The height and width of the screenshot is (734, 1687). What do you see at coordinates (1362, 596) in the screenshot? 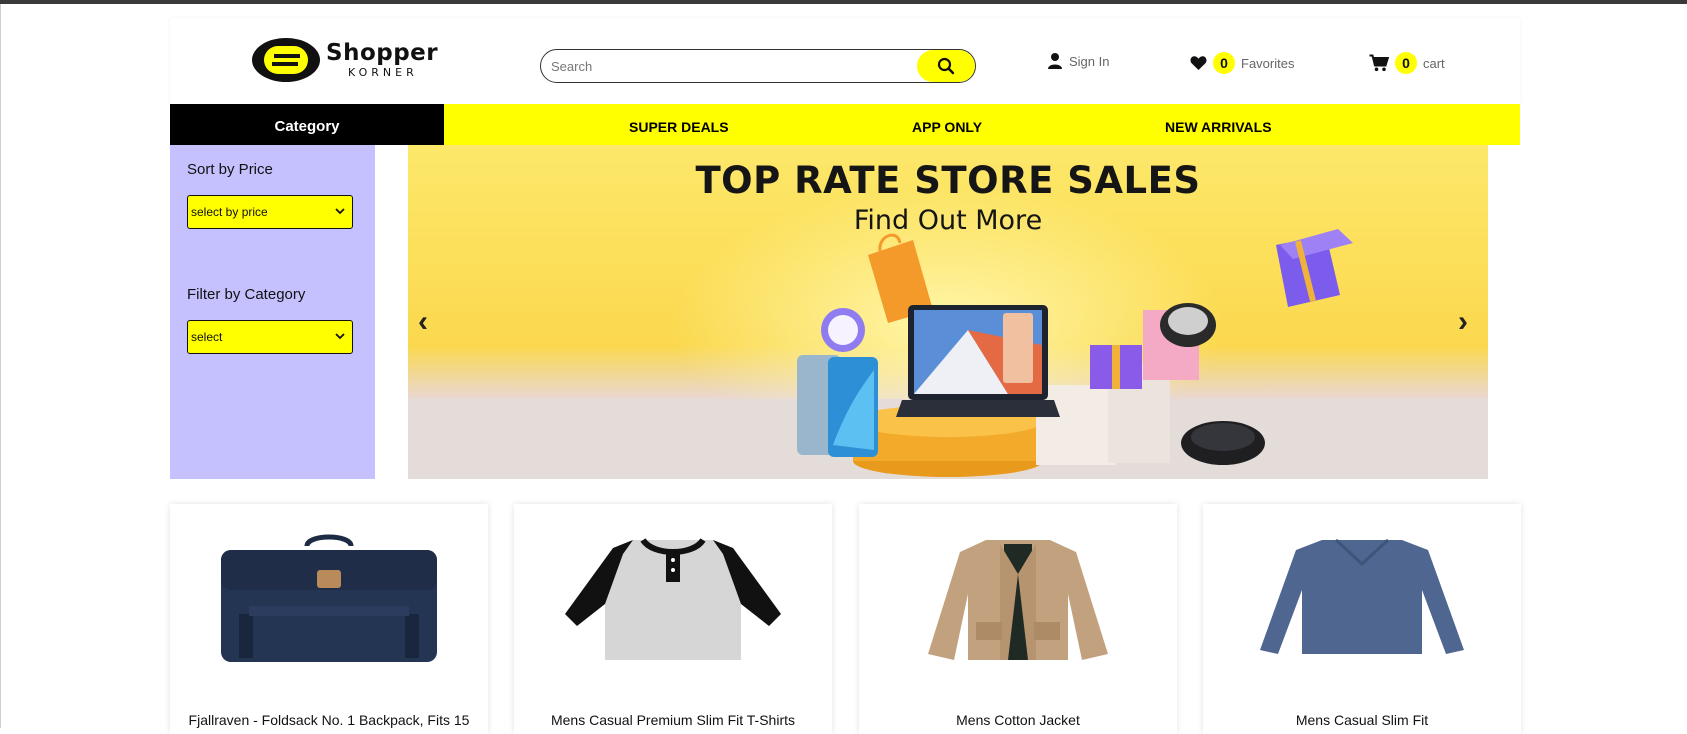
I see `product-image-longsleeve` at bounding box center [1362, 596].